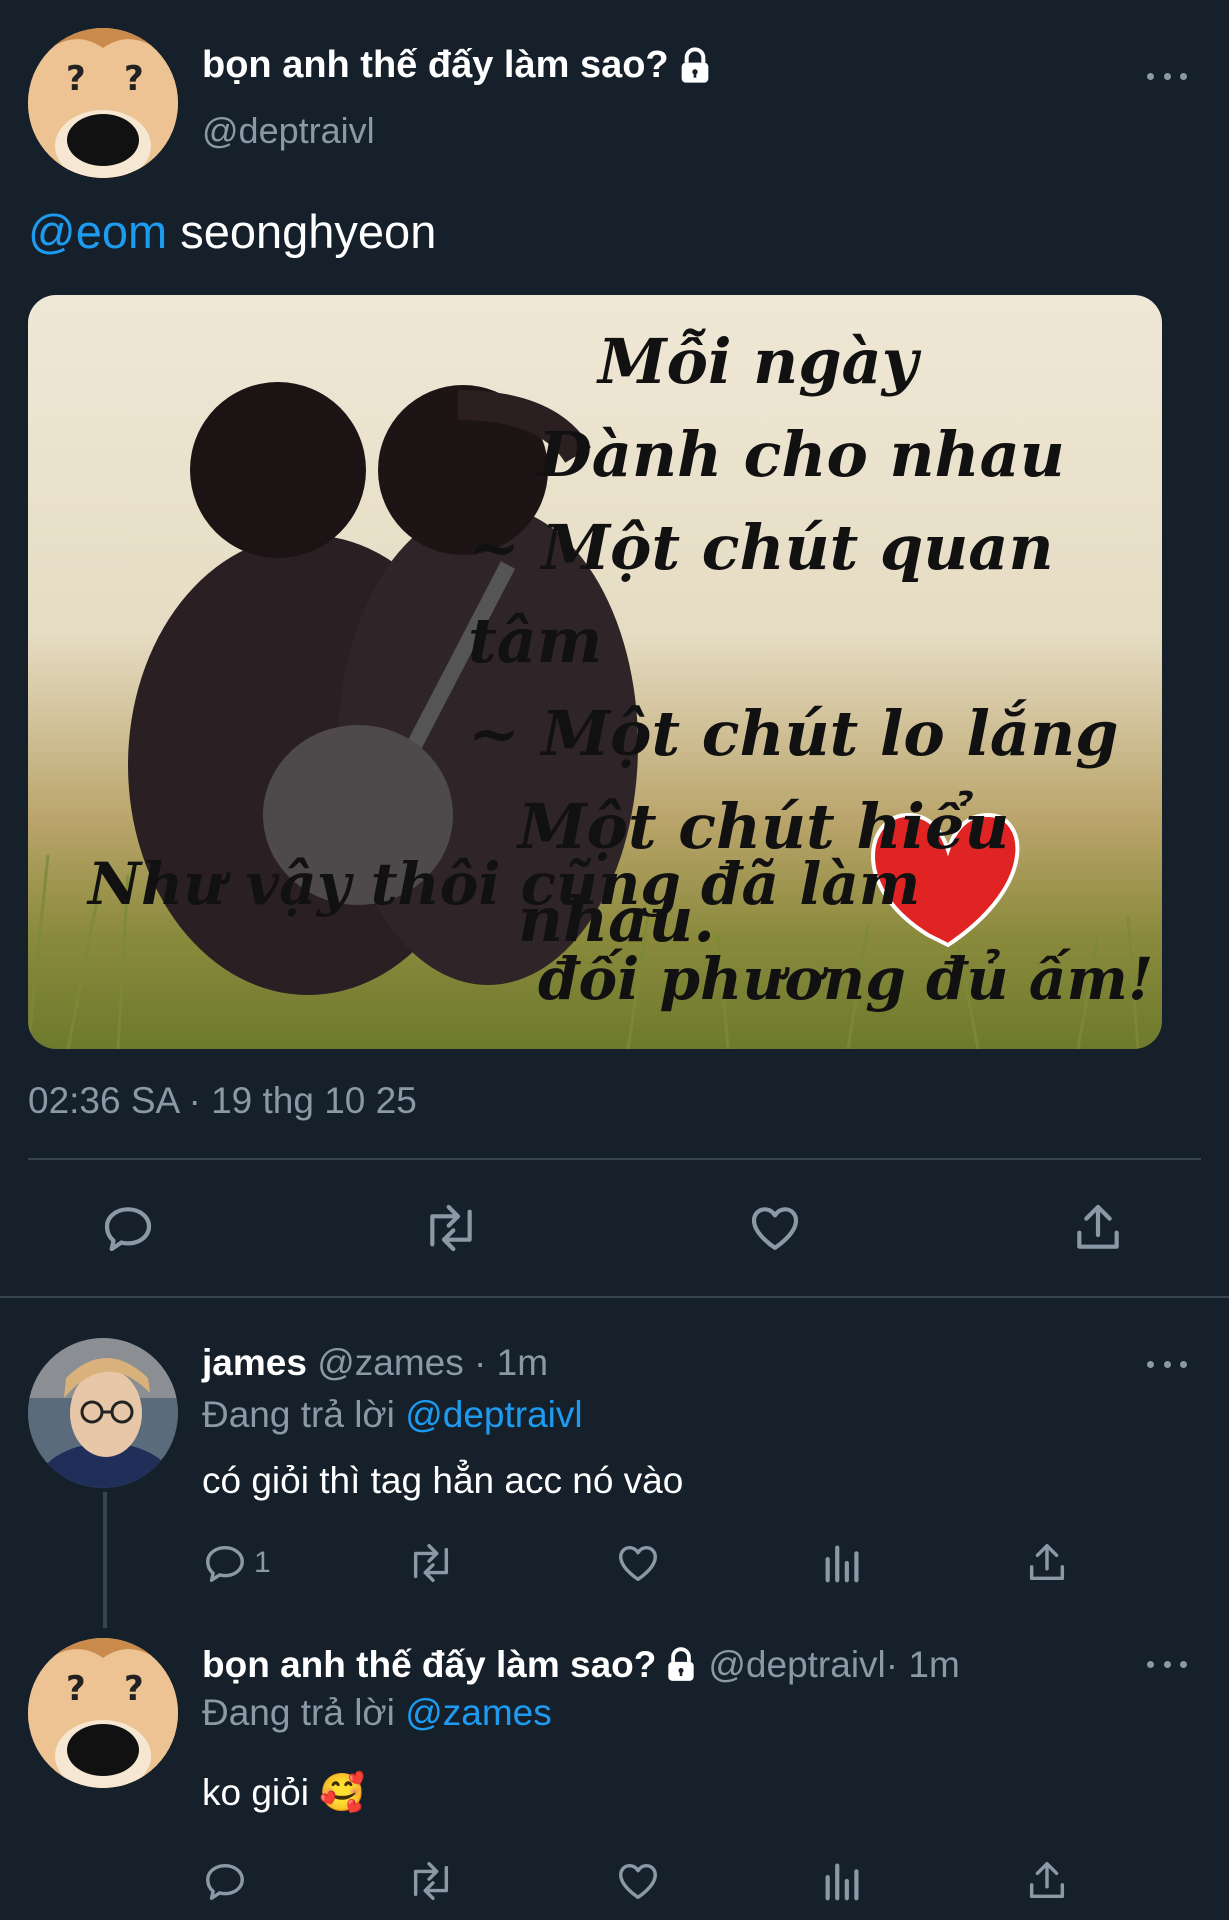  I want to click on caption-line: ~ Một chút quan tâm, so click(761, 594).